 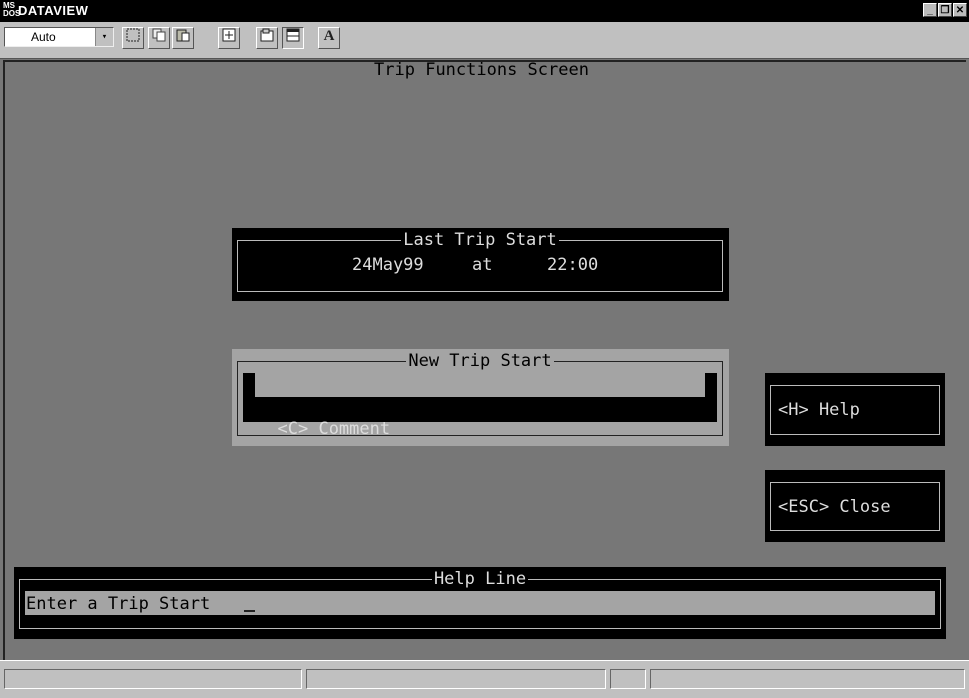 What do you see at coordinates (388, 265) in the screenshot?
I see `last-trip-date: 24May99` at bounding box center [388, 265].